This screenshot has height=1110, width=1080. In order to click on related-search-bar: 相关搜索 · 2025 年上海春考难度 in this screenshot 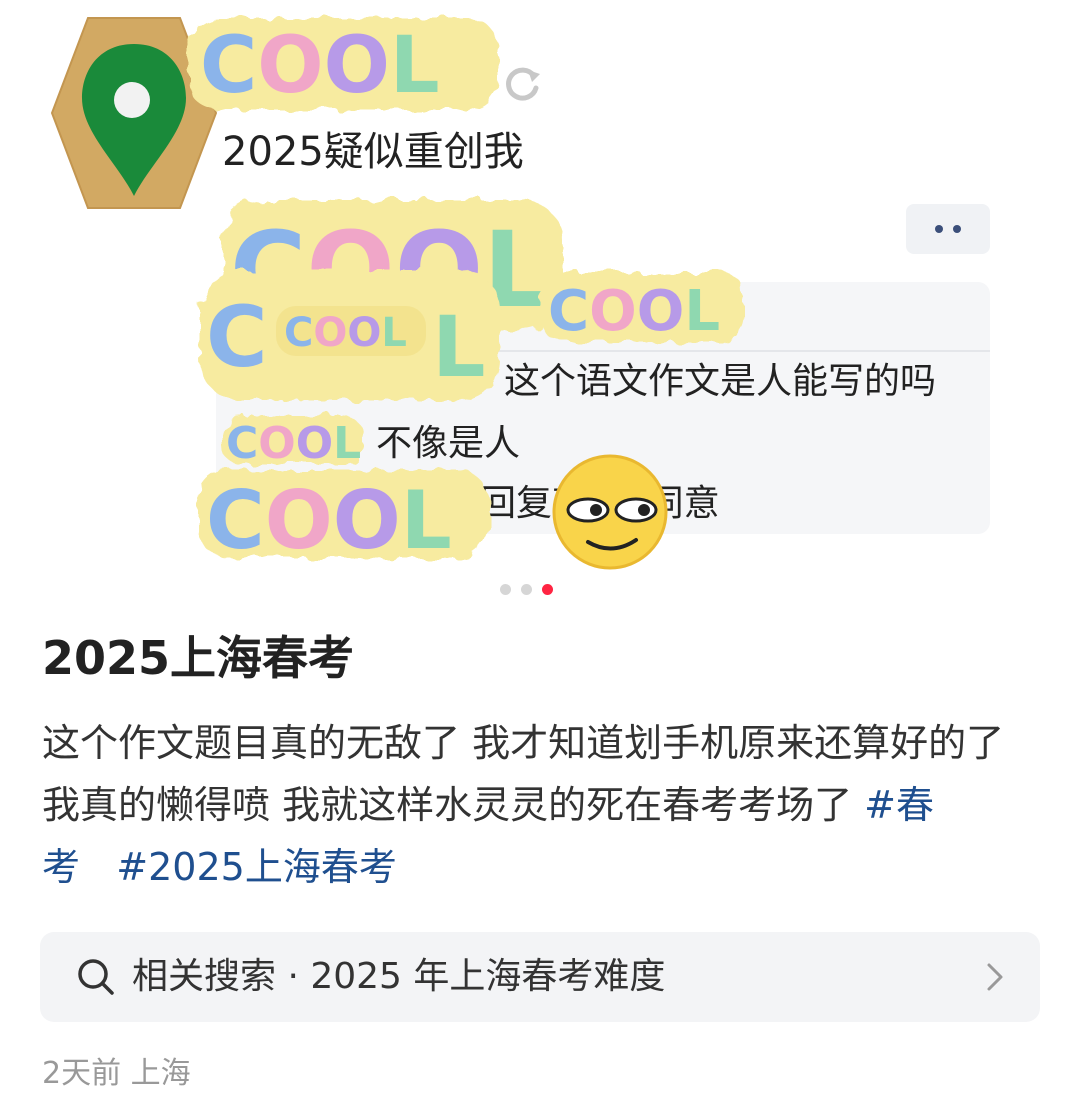, I will do `click(540, 977)`.